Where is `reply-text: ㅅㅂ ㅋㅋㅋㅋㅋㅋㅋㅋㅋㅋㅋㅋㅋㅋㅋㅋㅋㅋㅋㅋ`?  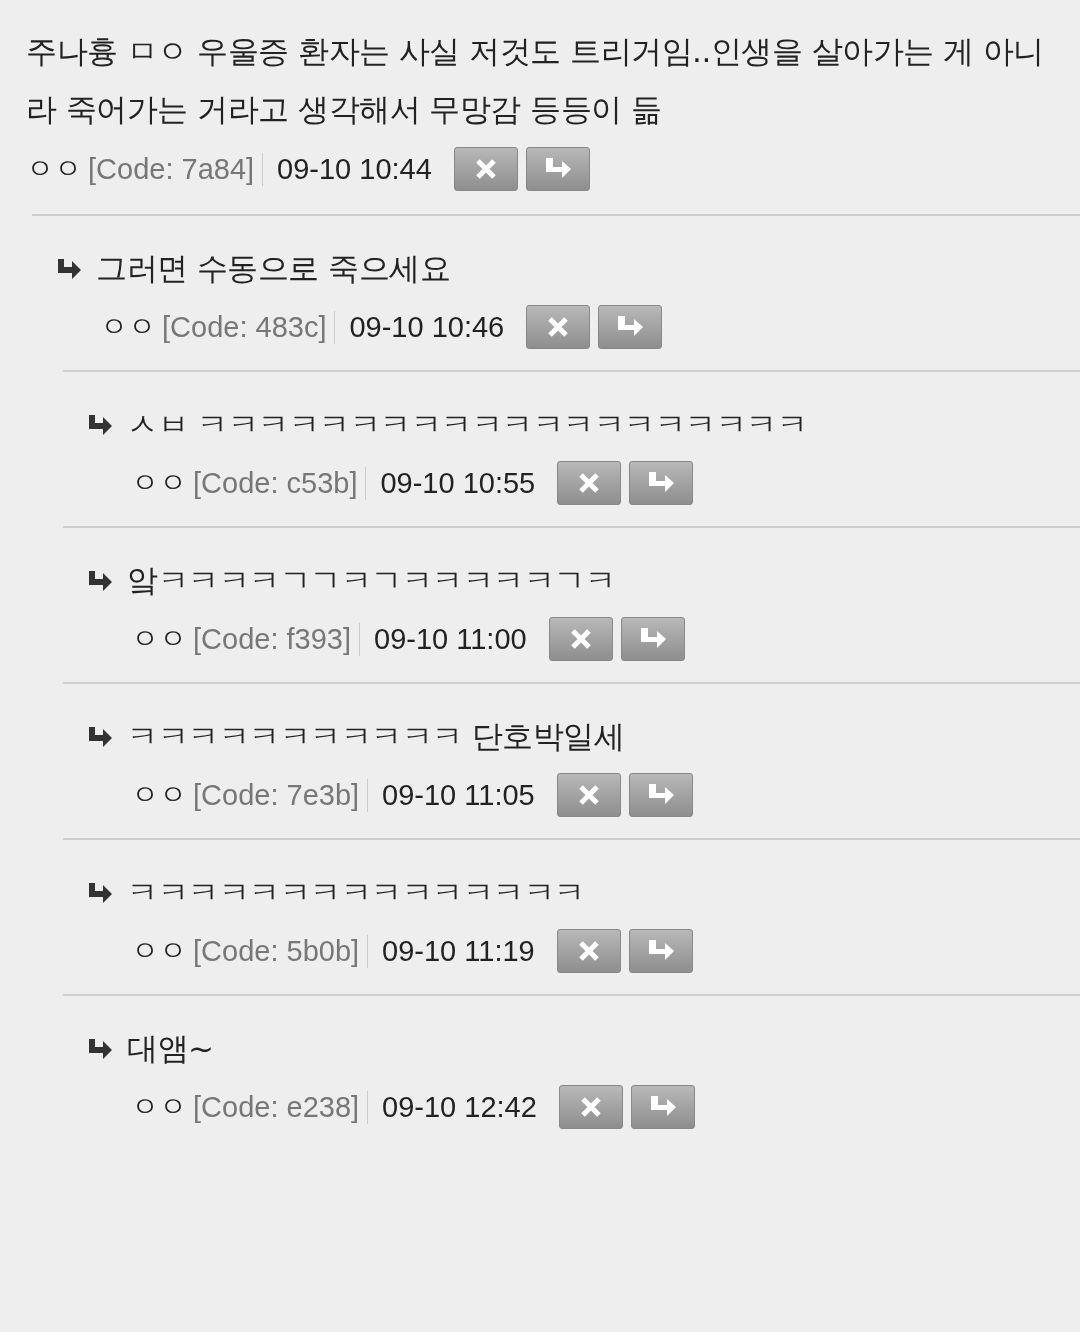 reply-text: ㅅㅂ ㅋㅋㅋㅋㅋㅋㅋㅋㅋㅋㅋㅋㅋㅋㅋㅋㅋㅋㅋㅋ is located at coordinates (467, 424).